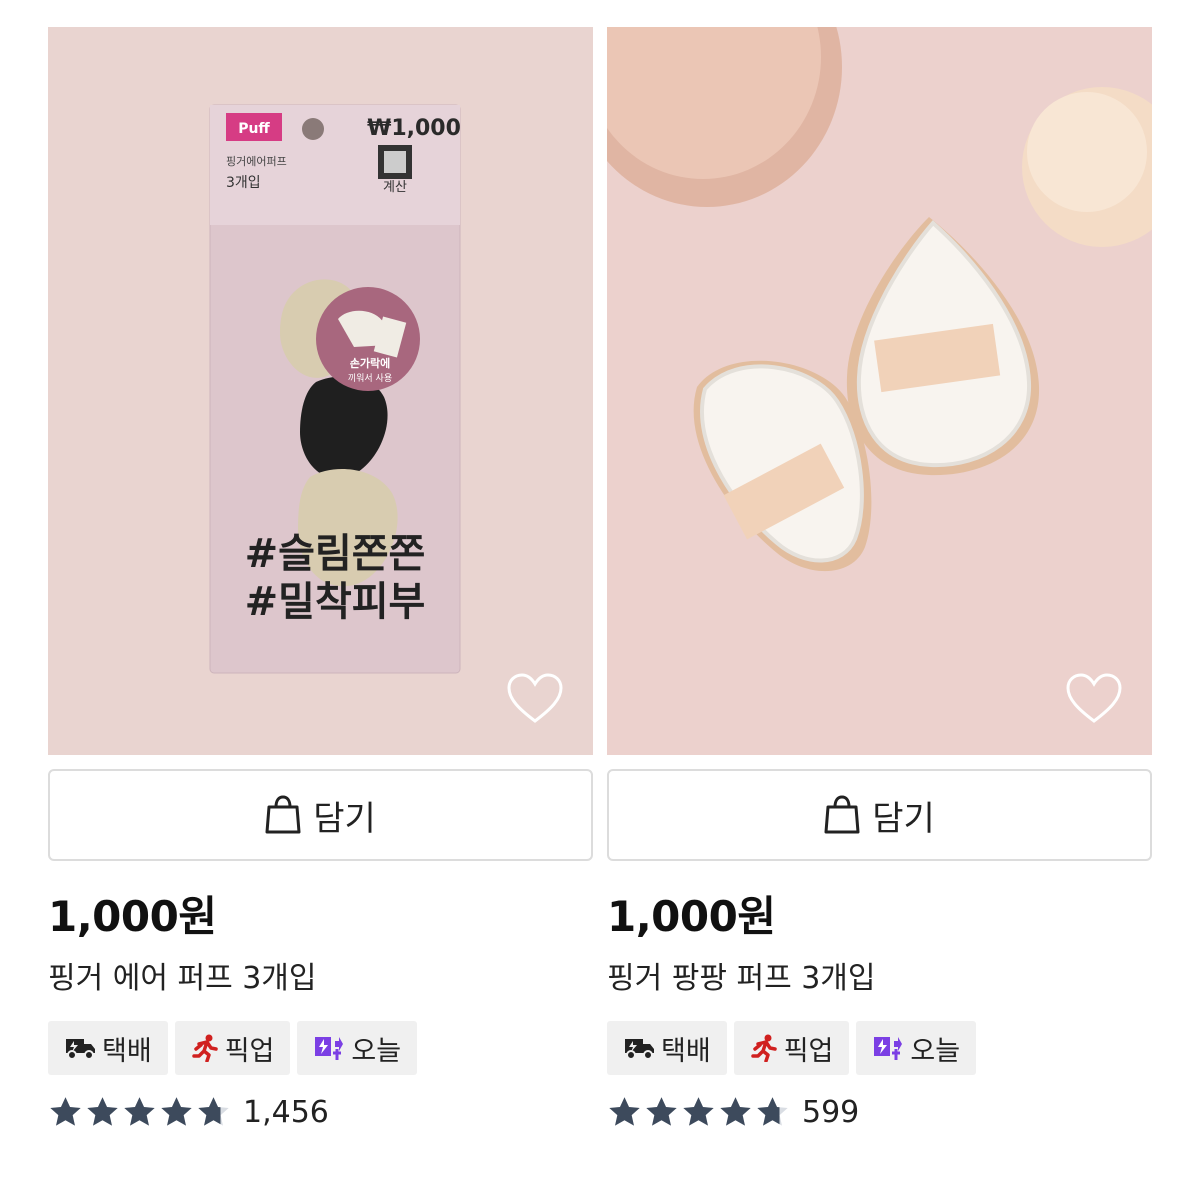  Describe the element at coordinates (254, 129) in the screenshot. I see `package-badge: Puff` at that location.